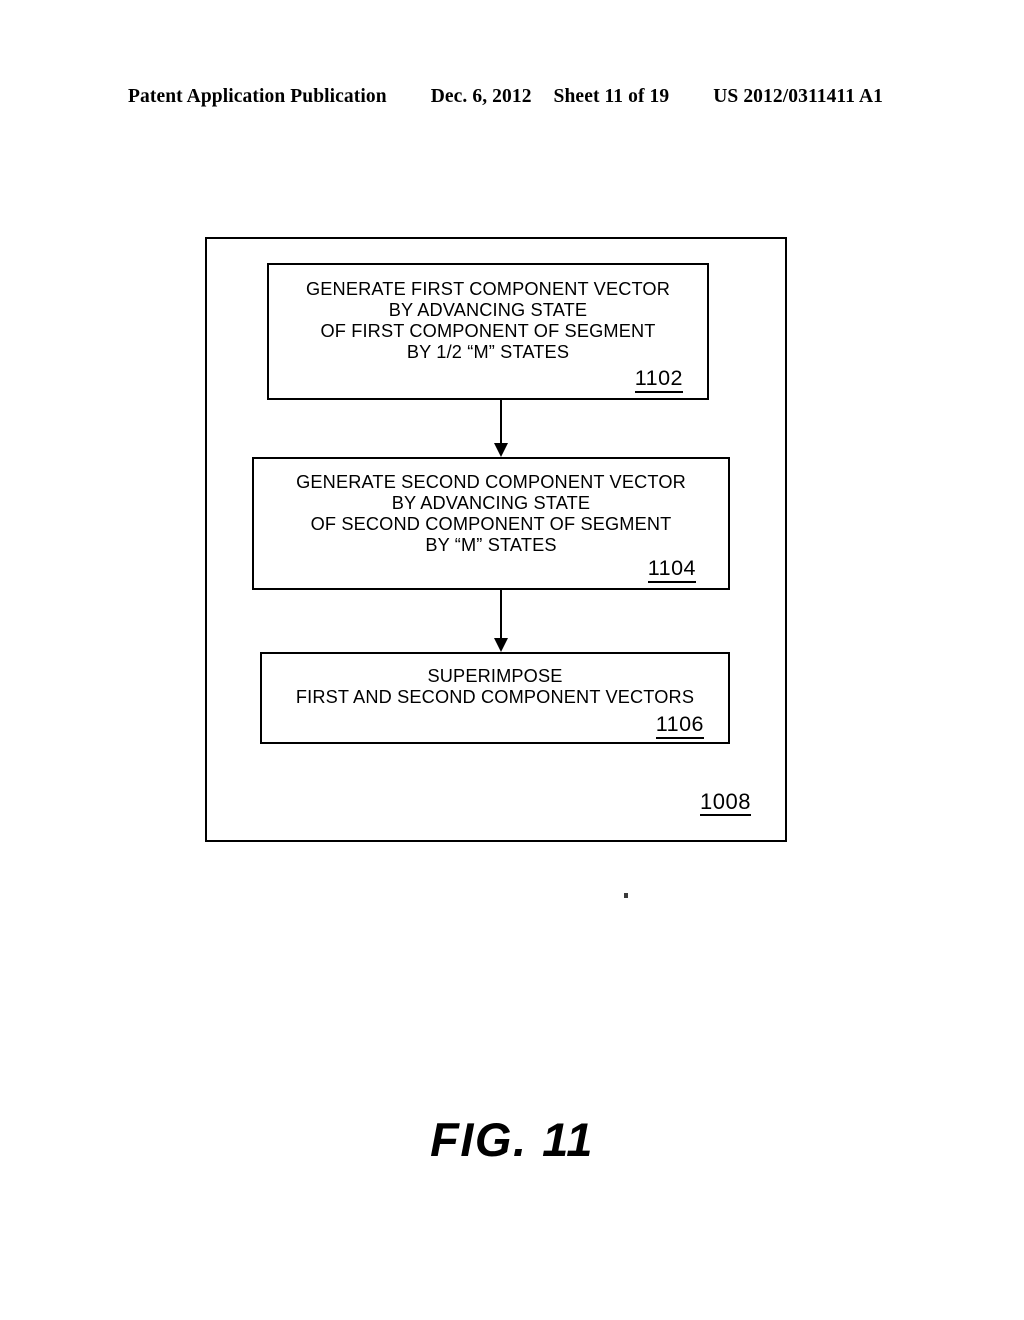 The image size is (1024, 1320). I want to click on process-box-1102-line-4: BY 1/2 “M” STATES, so click(488, 352).